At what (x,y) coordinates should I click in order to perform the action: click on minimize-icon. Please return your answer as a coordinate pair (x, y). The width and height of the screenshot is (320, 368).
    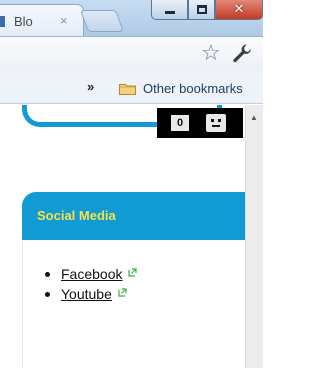
    Looking at the image, I should click on (169, 12).